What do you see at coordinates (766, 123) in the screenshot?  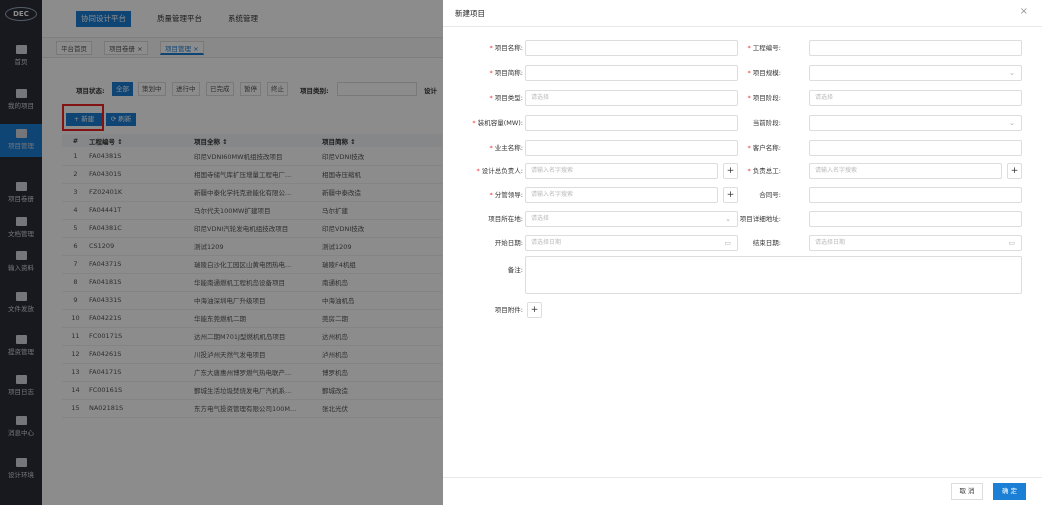 I see `field-label-text: 当前阶段:` at bounding box center [766, 123].